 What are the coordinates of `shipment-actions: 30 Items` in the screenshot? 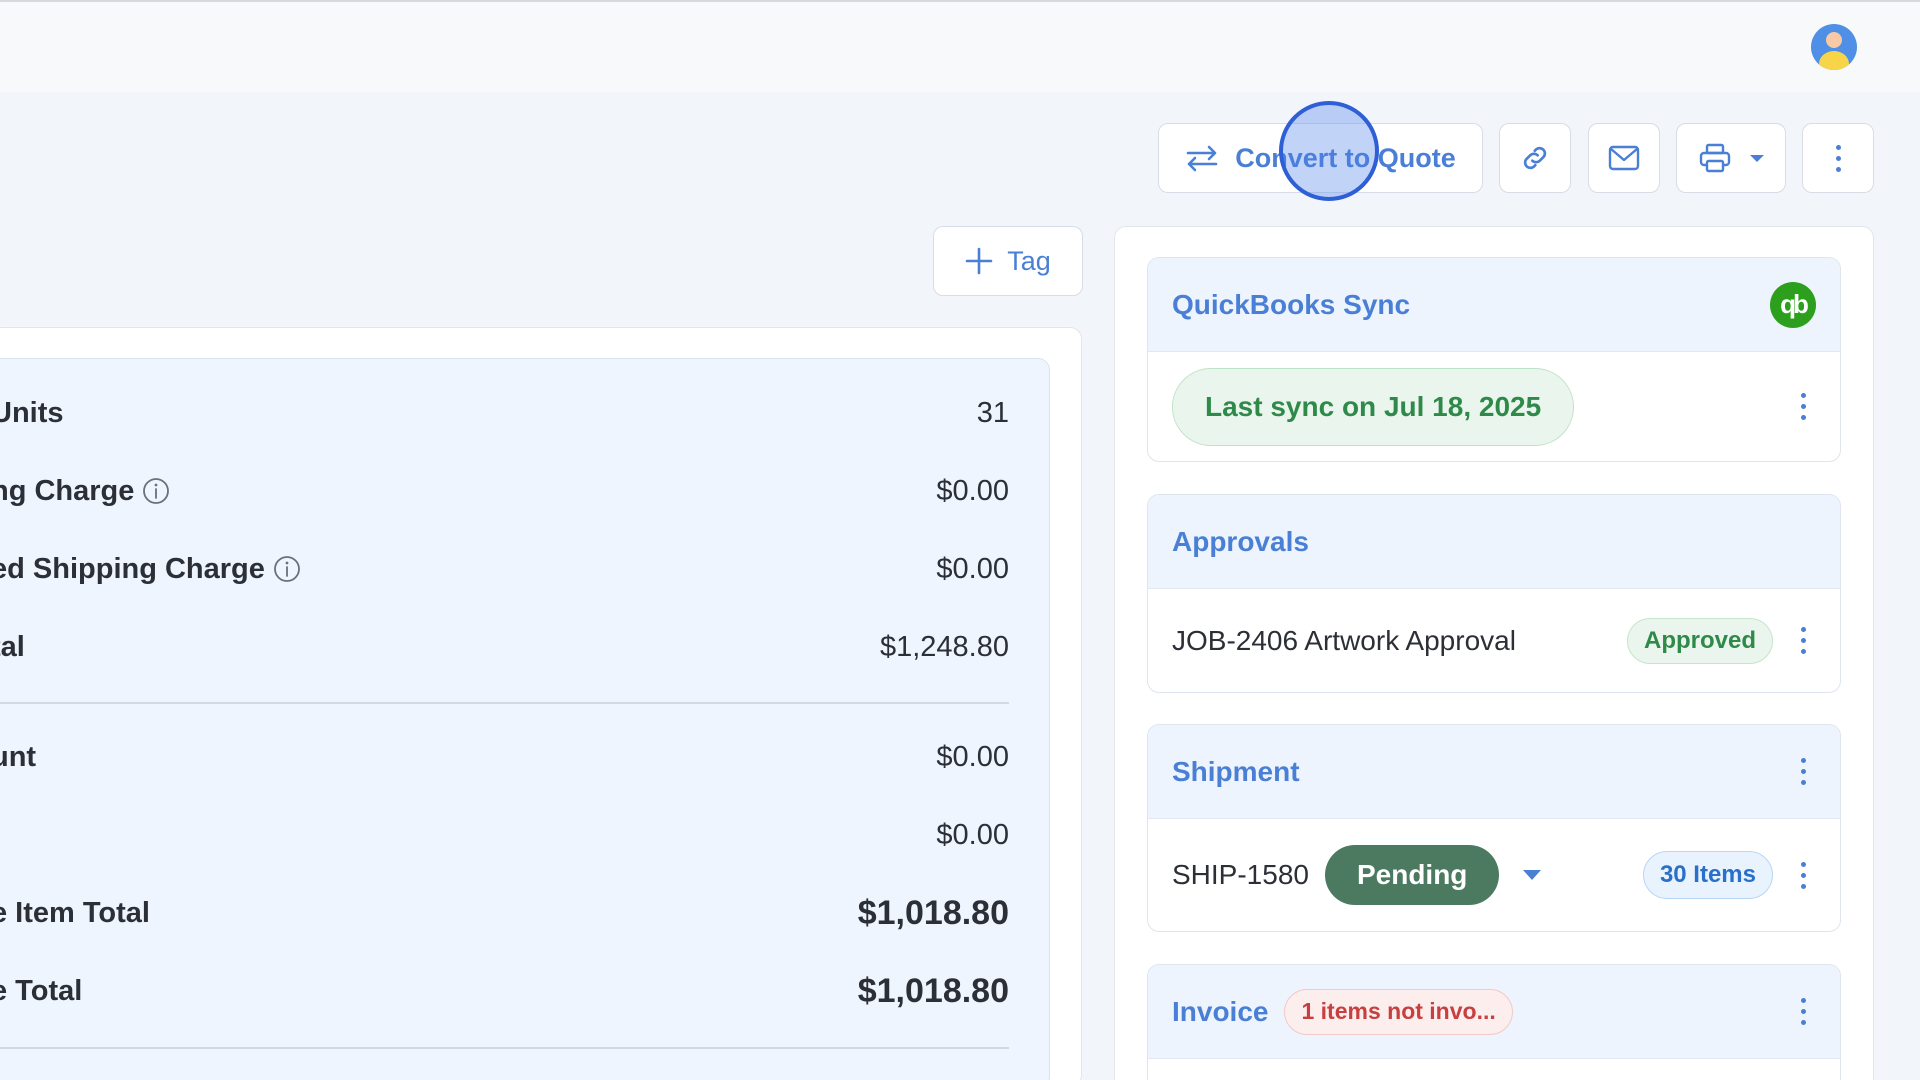 It's located at (1729, 875).